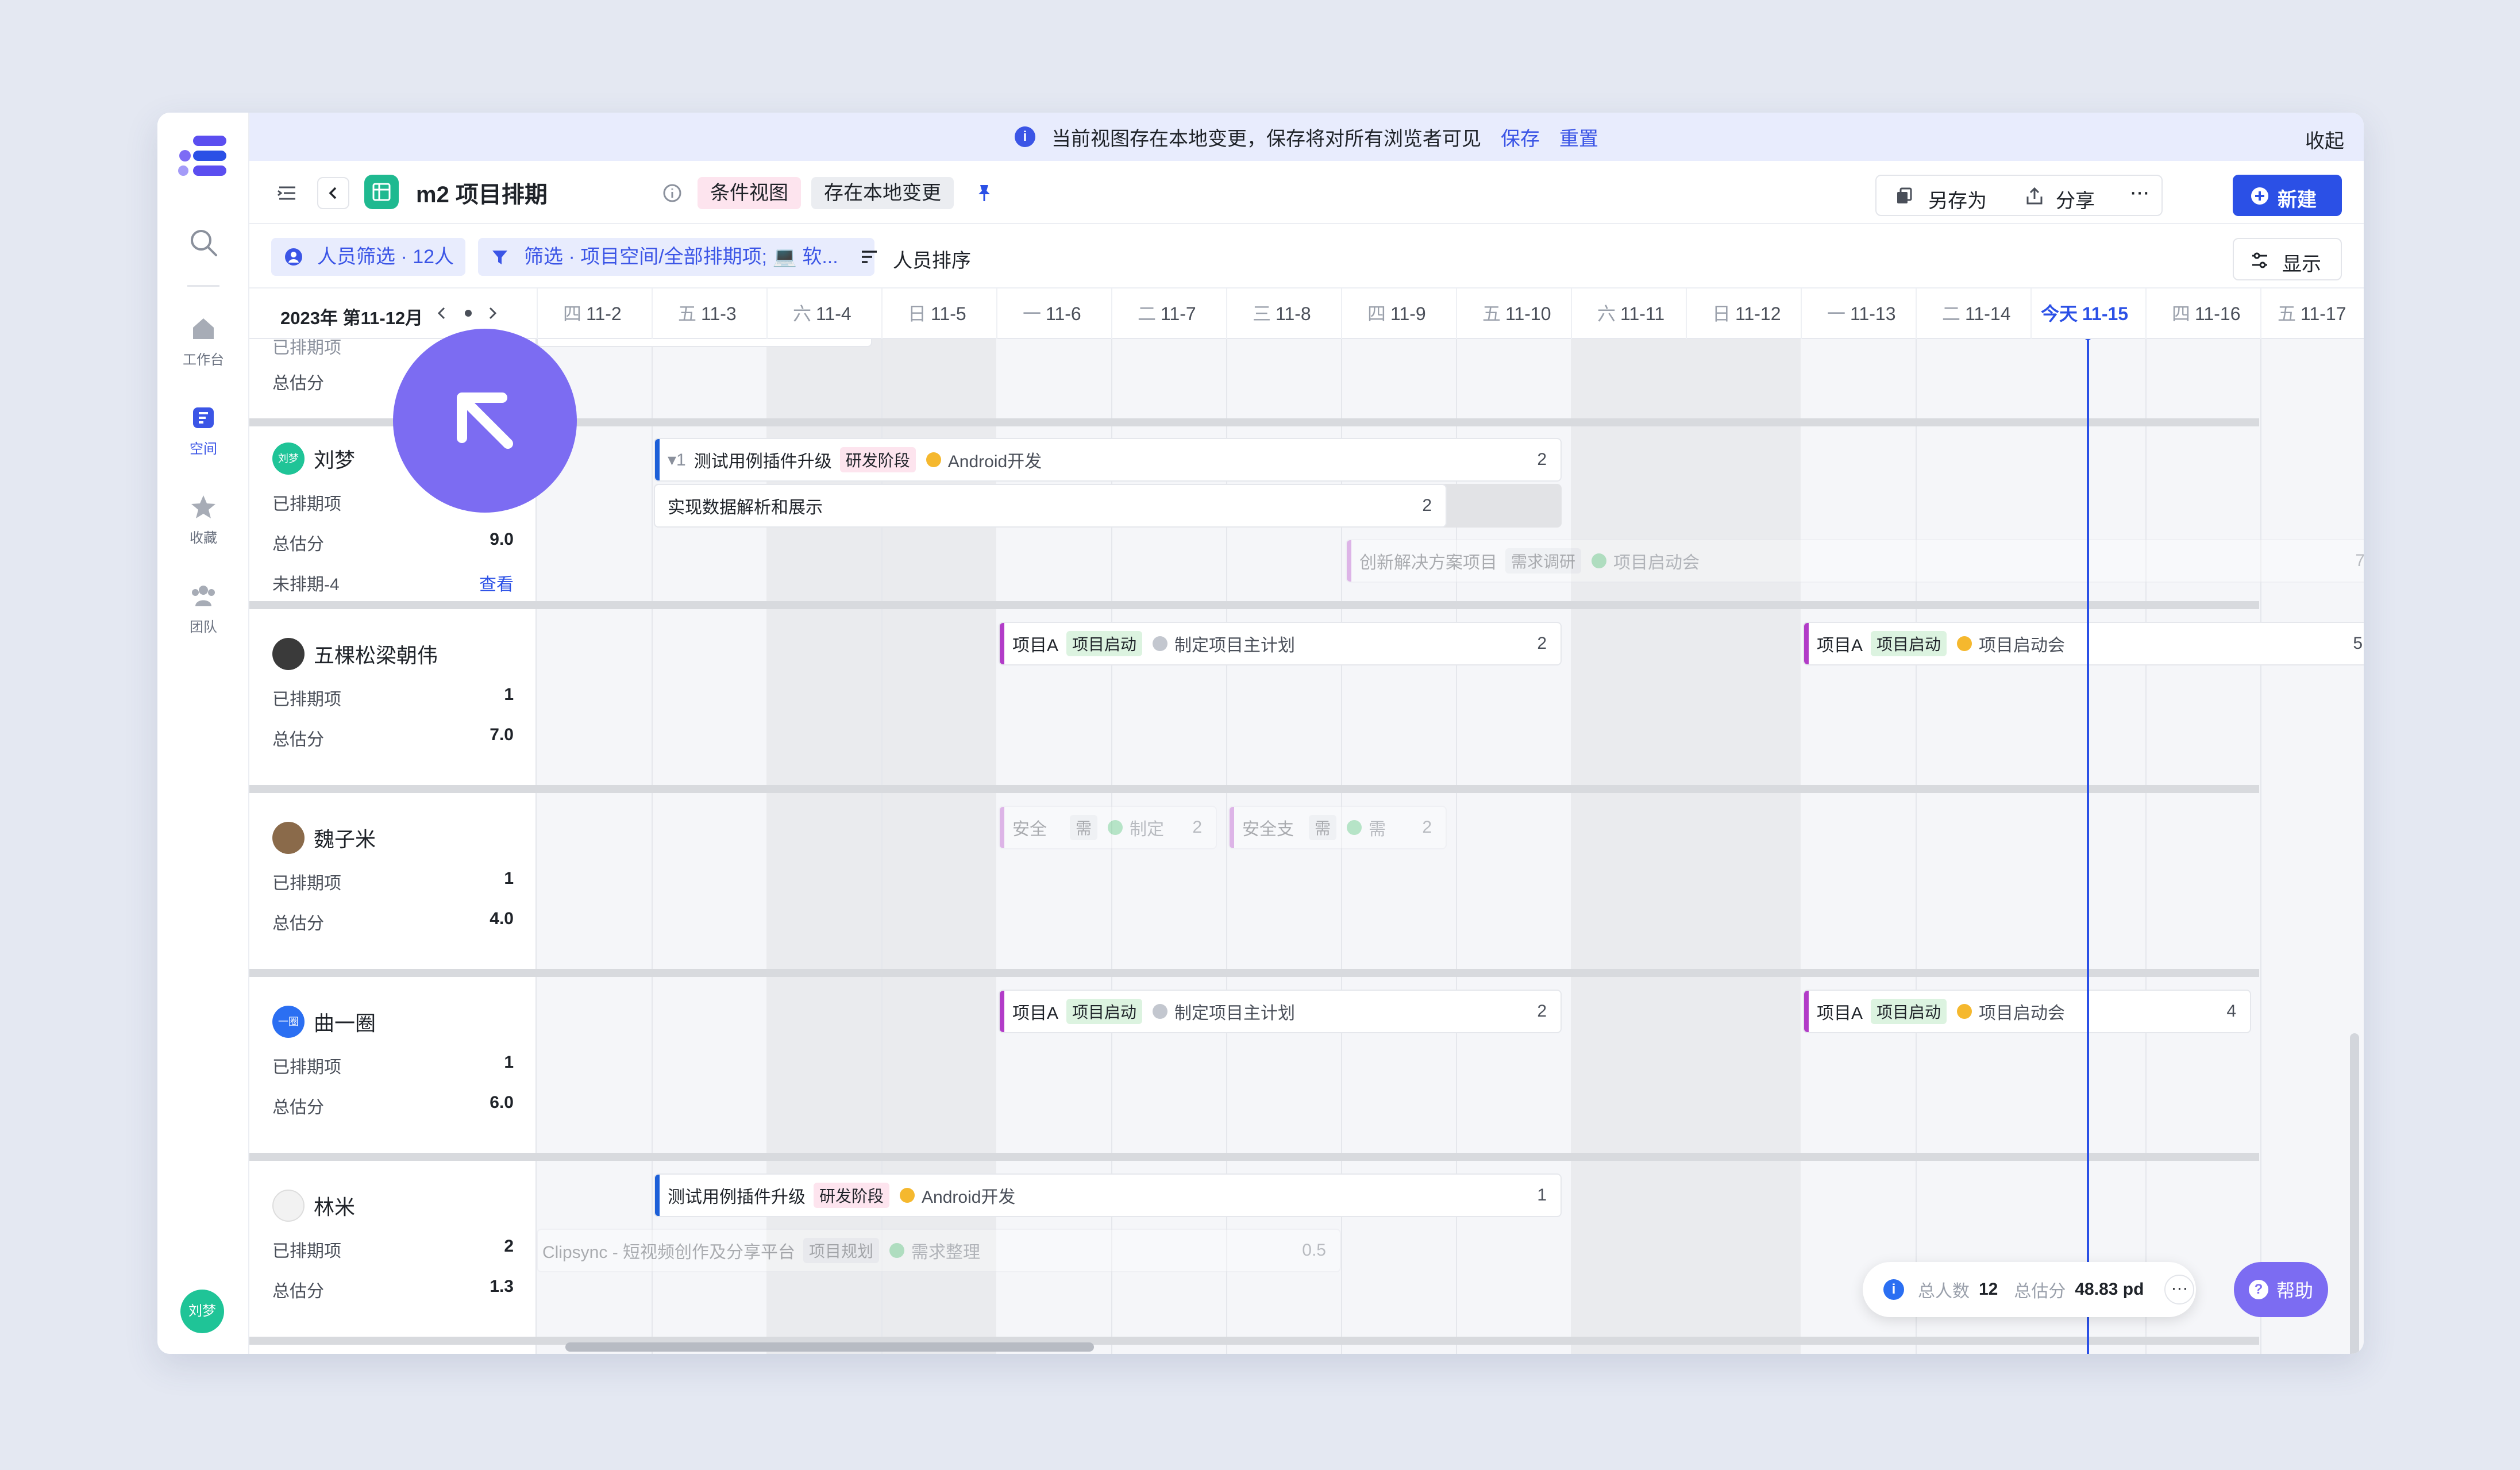  I want to click on user-avatar: 刘梦, so click(202, 1311).